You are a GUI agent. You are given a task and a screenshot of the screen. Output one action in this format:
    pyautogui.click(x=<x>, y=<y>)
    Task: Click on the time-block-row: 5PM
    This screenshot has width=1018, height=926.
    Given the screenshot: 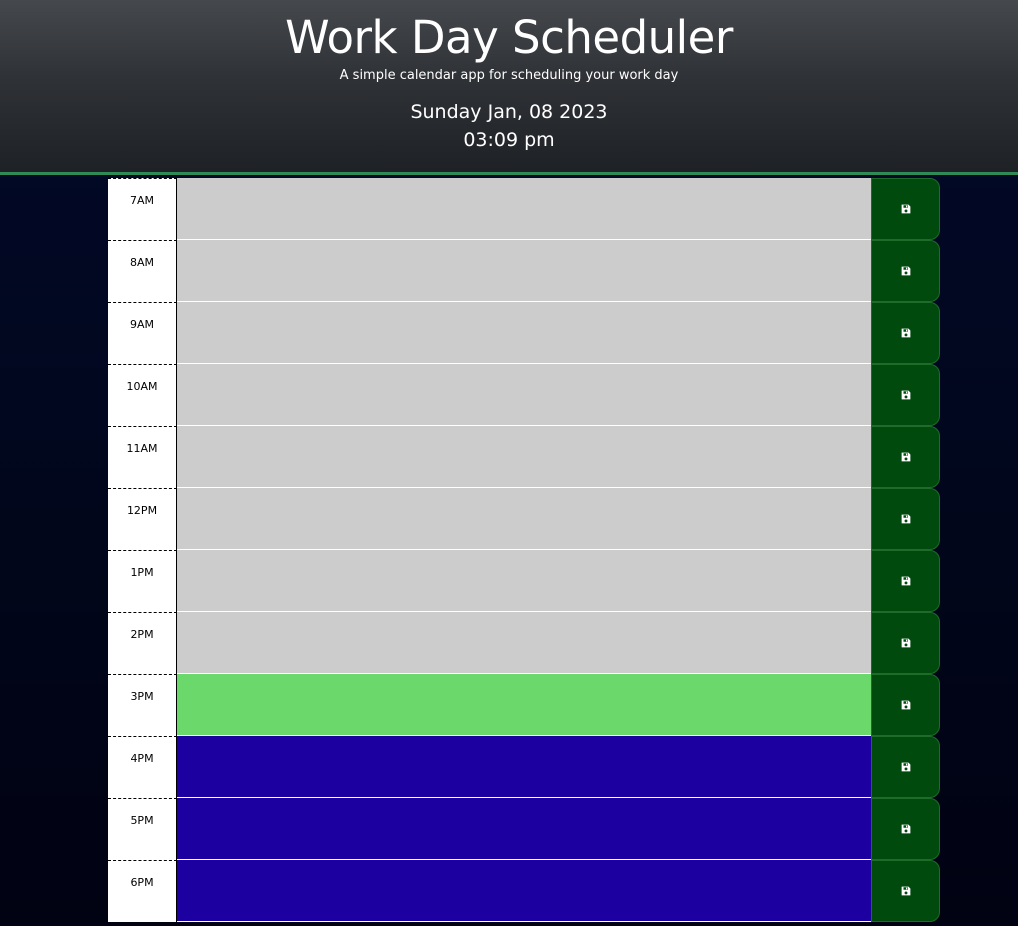 What is the action you would take?
    pyautogui.click(x=524, y=829)
    